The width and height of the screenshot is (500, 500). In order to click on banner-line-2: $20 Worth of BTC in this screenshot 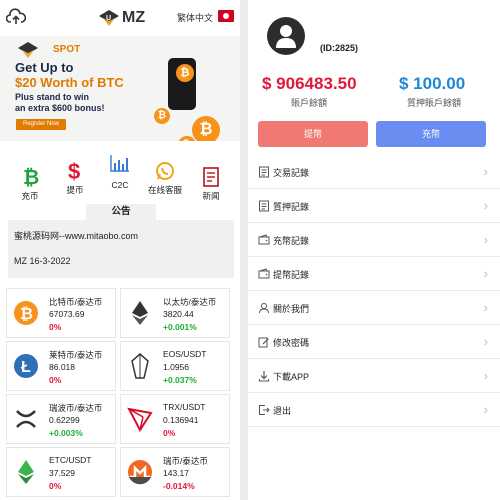, I will do `click(69, 82)`.